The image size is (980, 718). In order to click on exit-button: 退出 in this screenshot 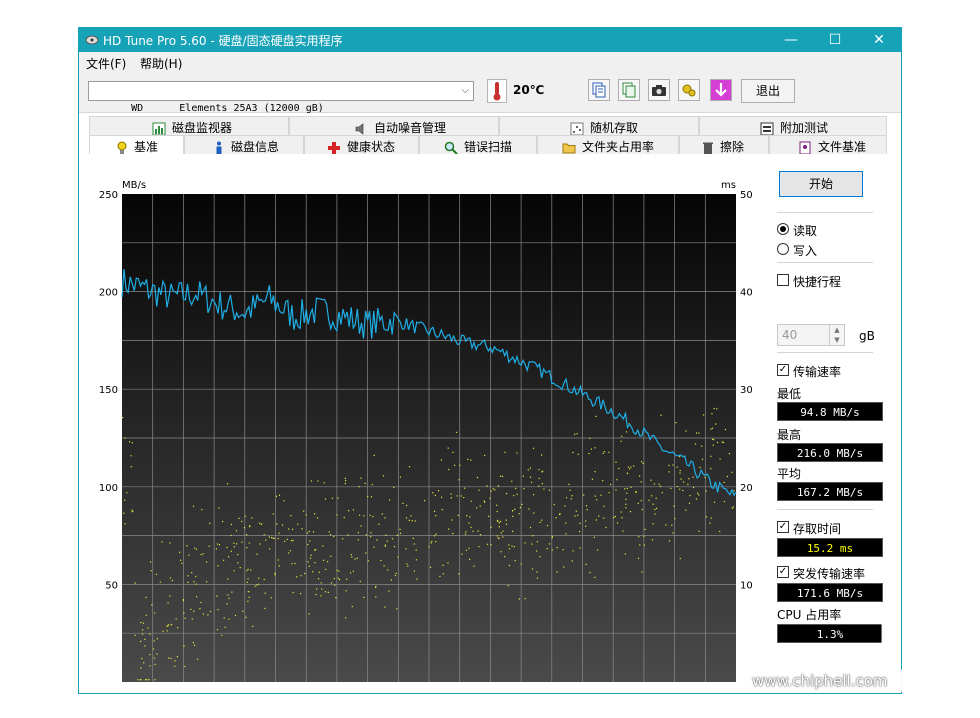, I will do `click(768, 91)`.